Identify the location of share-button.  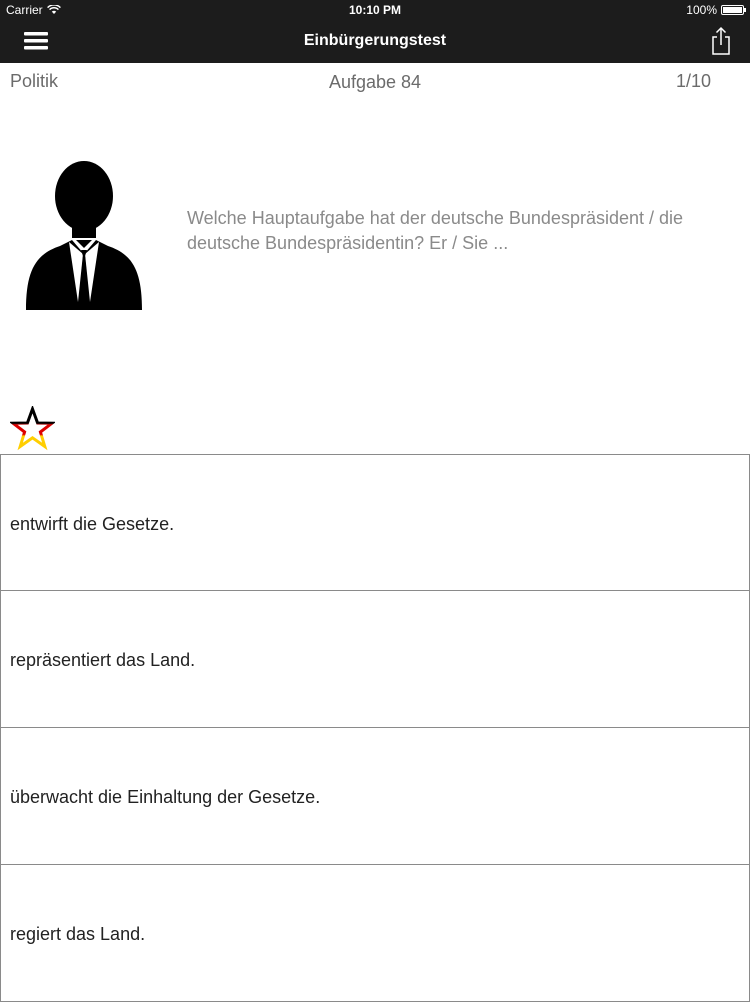
(721, 41).